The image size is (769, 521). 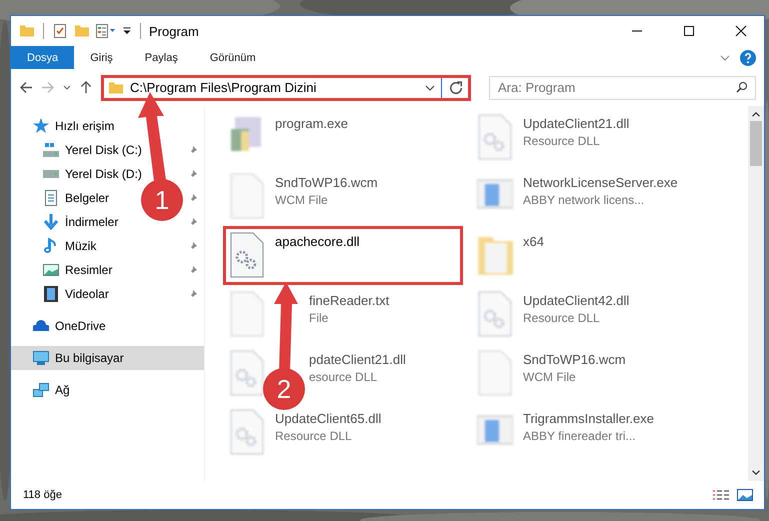 What do you see at coordinates (533, 241) in the screenshot?
I see `file-name: x64` at bounding box center [533, 241].